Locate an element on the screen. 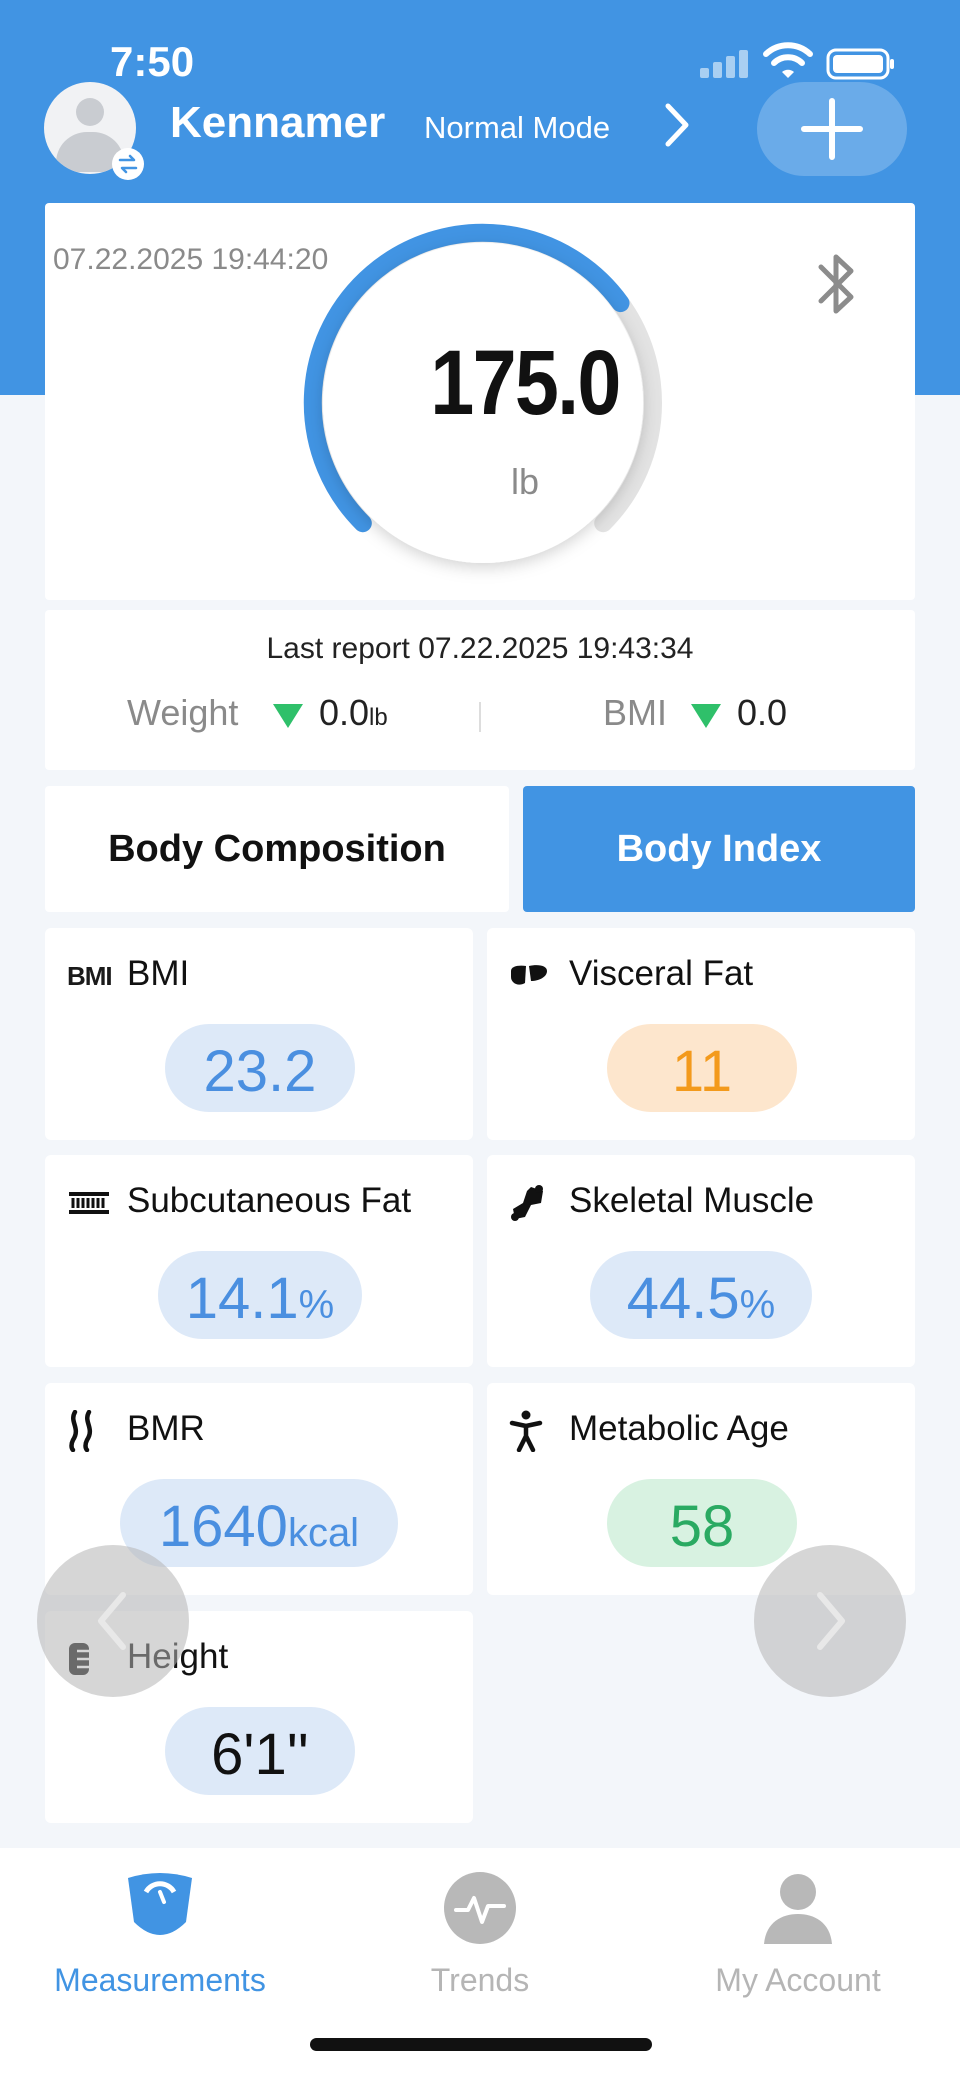 The image size is (960, 2079). metric-card-bmi: BMI BMI 23.2 is located at coordinates (259, 1034).